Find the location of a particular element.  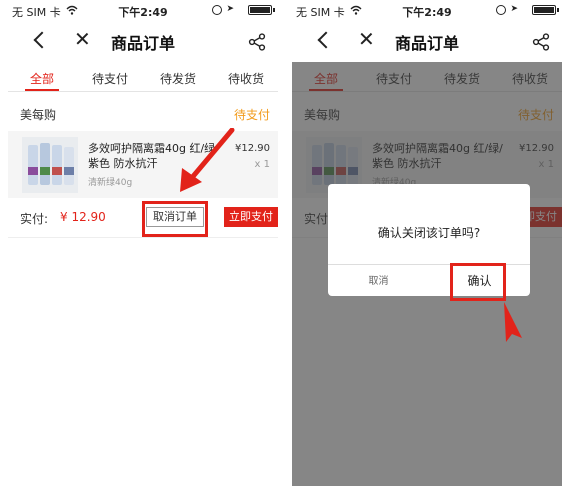

tab-pending-receipt: 待收货 is located at coordinates (246, 78).